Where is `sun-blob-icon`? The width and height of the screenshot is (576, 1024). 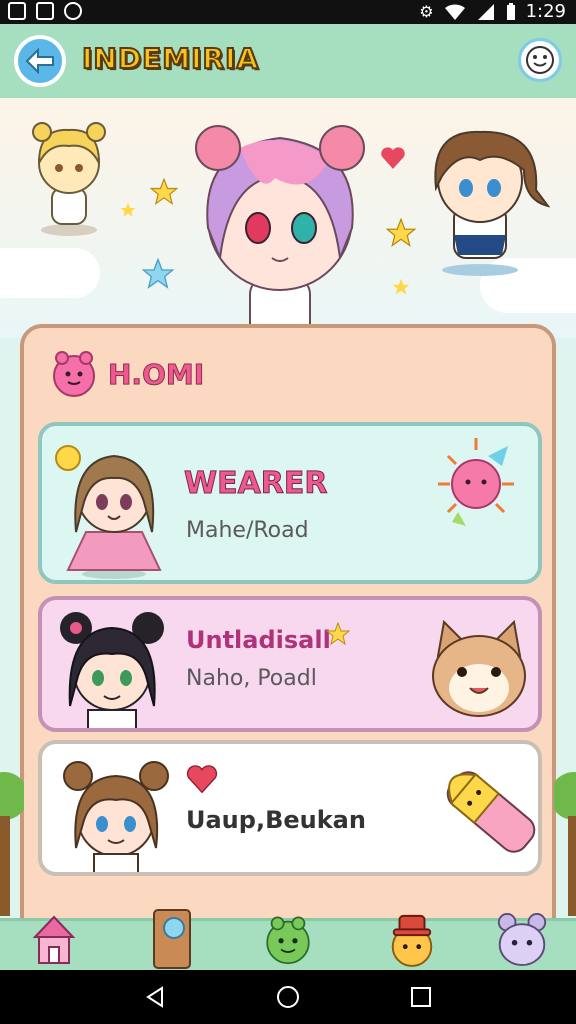
sun-blob-icon is located at coordinates (476, 482).